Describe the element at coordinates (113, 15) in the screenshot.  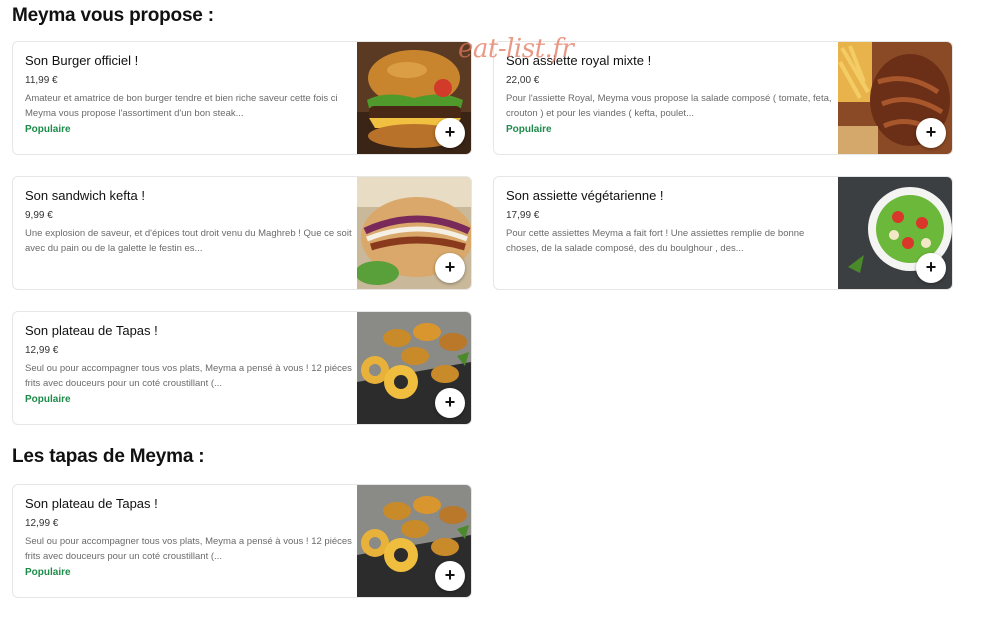
I see `section-title-propose: Meyma vous propose :` at that location.